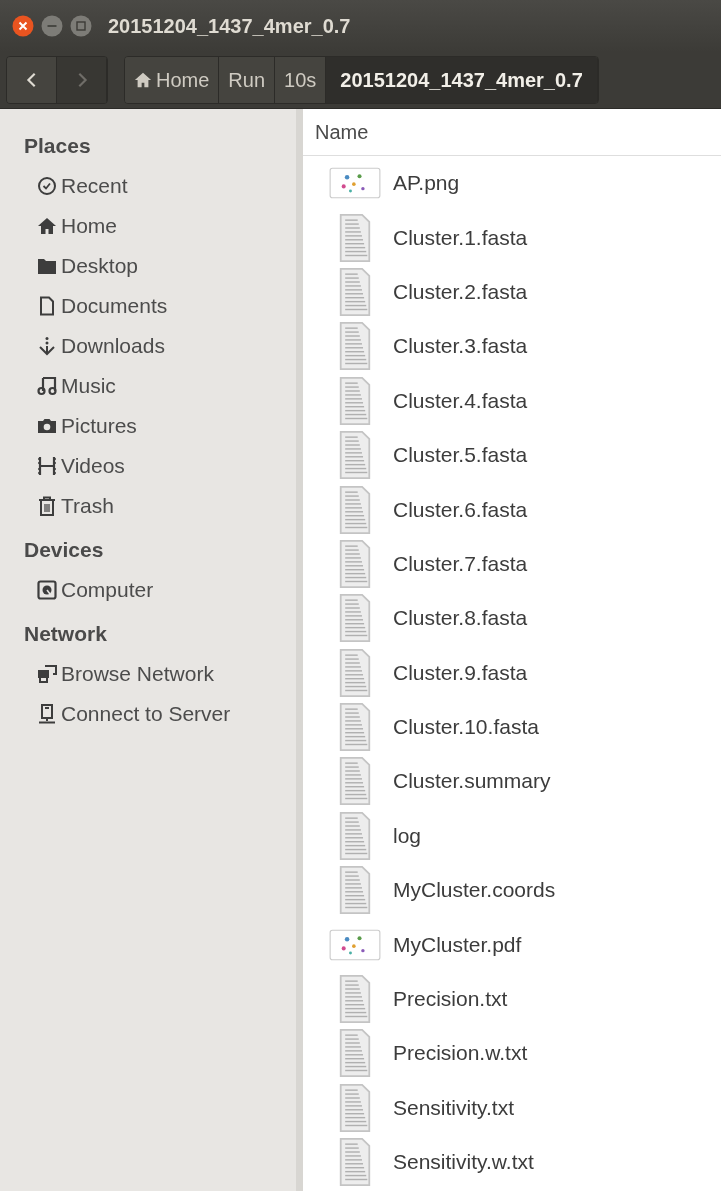 The width and height of the screenshot is (721, 1191). What do you see at coordinates (160, 346) in the screenshot?
I see `sidebar-item: Downloads` at bounding box center [160, 346].